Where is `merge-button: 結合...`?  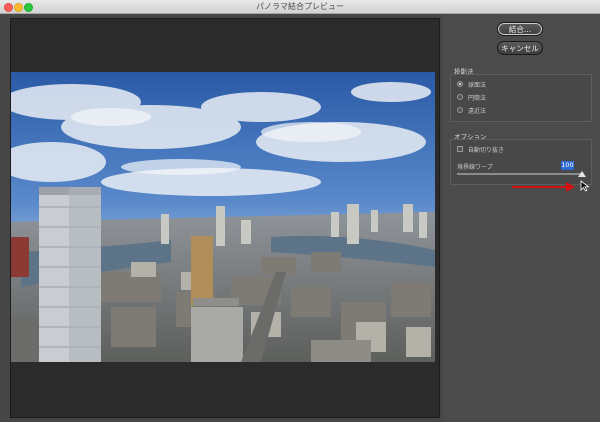 merge-button: 結合... is located at coordinates (520, 29).